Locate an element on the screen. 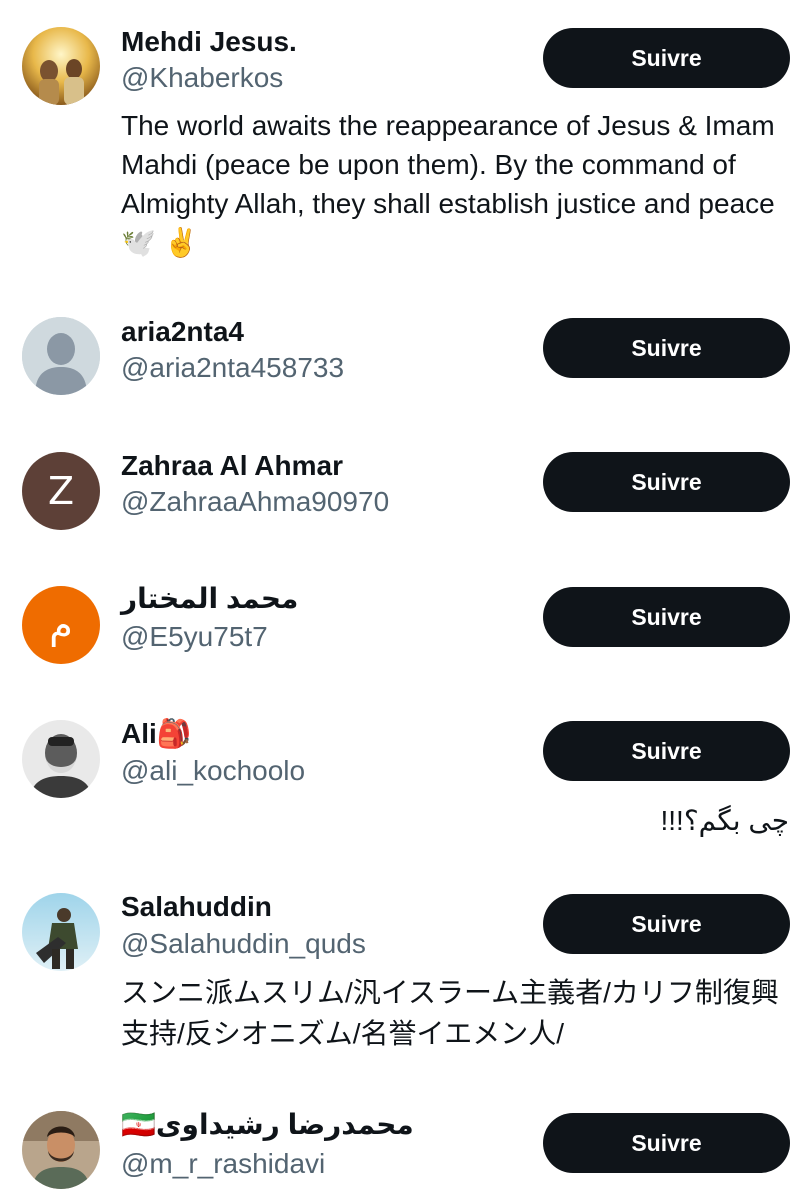 The image size is (807, 1200). user-avatar: Z is located at coordinates (61, 491).